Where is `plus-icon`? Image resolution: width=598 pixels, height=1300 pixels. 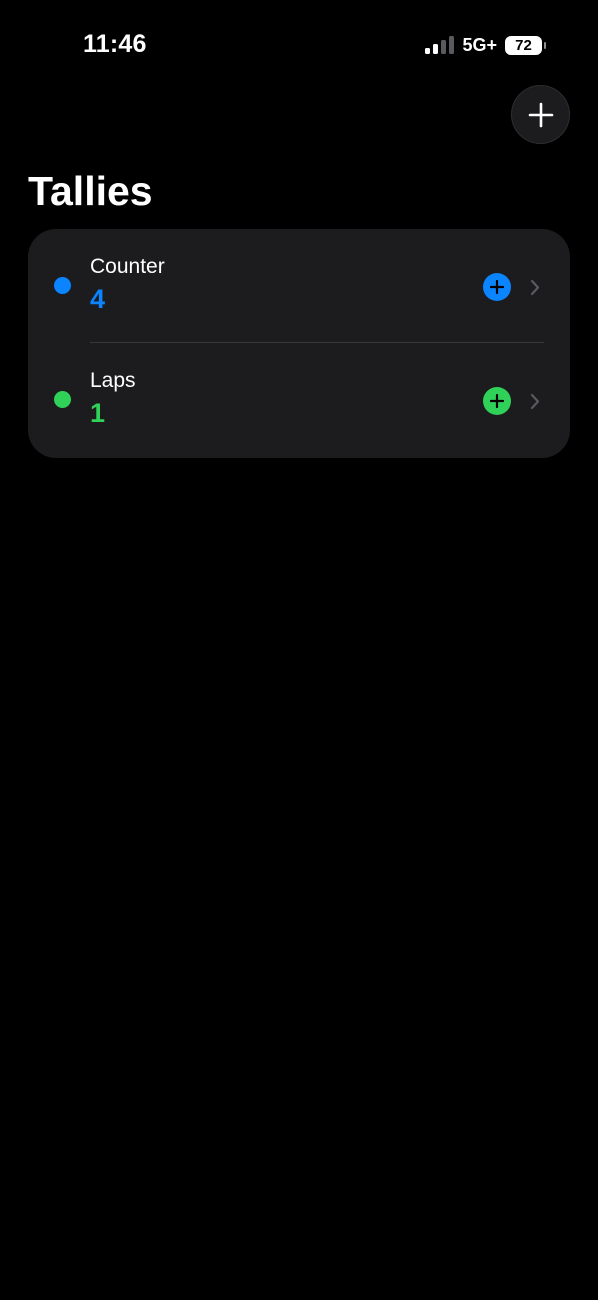 plus-icon is located at coordinates (540, 114).